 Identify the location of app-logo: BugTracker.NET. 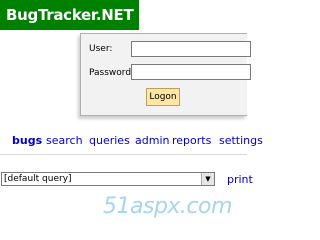
(70, 15).